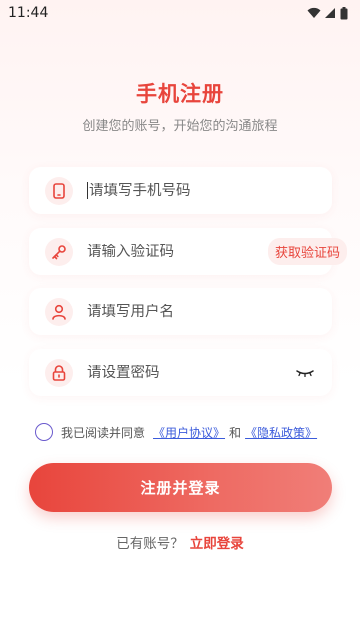 Image resolution: width=360 pixels, height=640 pixels. Describe the element at coordinates (150, 544) in the screenshot. I see `login-prompt-text: 已有账号？` at that location.